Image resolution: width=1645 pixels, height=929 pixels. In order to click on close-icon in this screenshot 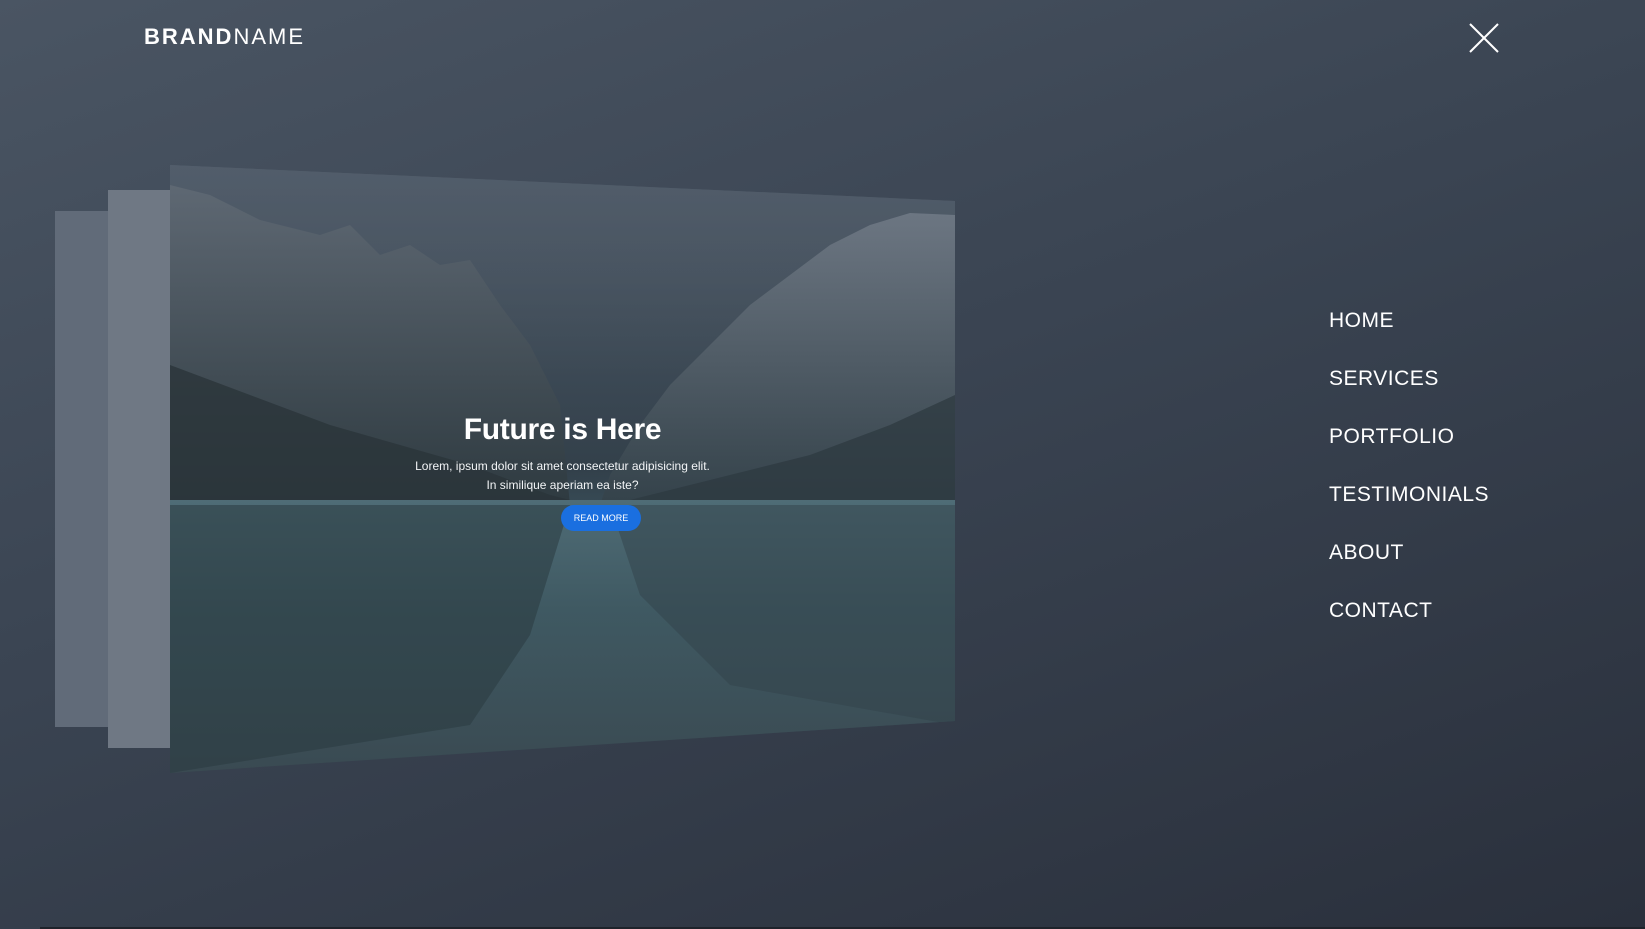, I will do `click(1484, 38)`.